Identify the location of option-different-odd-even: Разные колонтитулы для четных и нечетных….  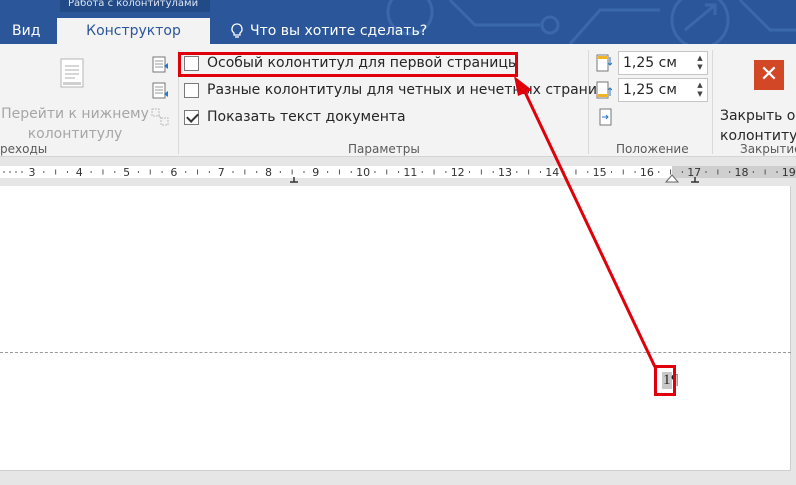
(395, 90).